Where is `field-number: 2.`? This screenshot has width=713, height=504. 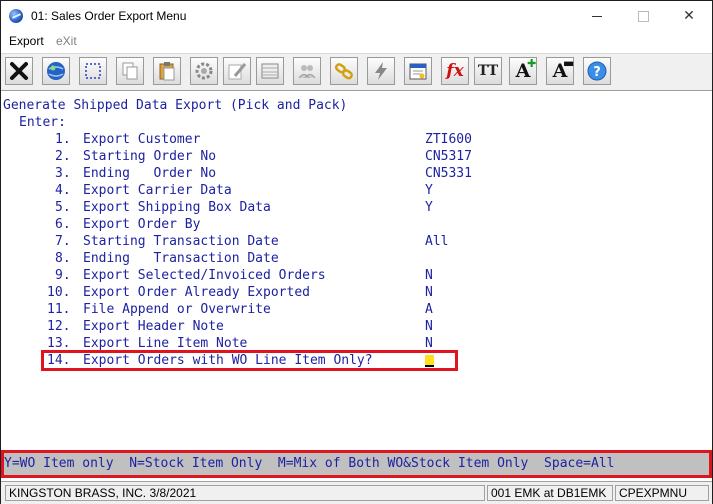
field-number: 2. is located at coordinates (63, 156).